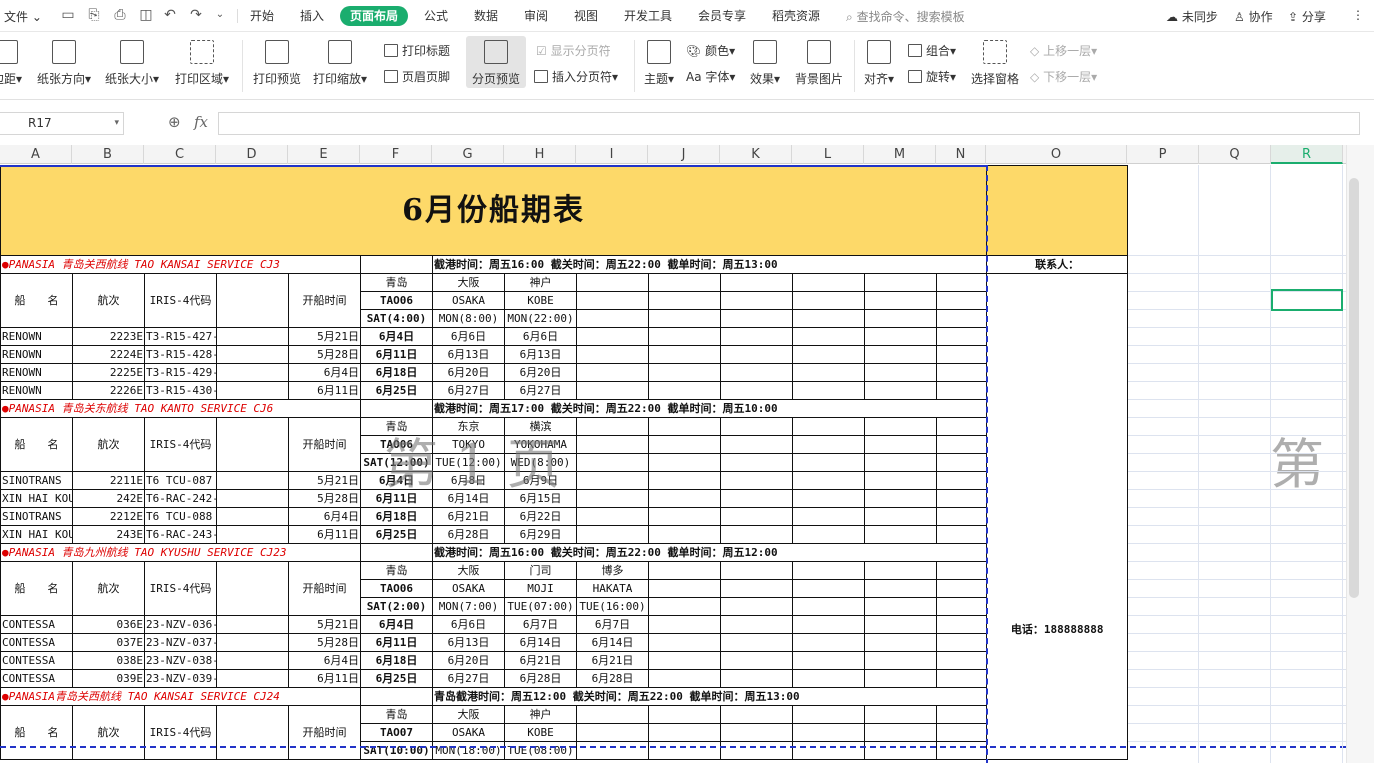 Image resolution: width=1374 pixels, height=763 pixels. What do you see at coordinates (109, 301) in the screenshot?
I see `header-voyage: 航次` at bounding box center [109, 301].